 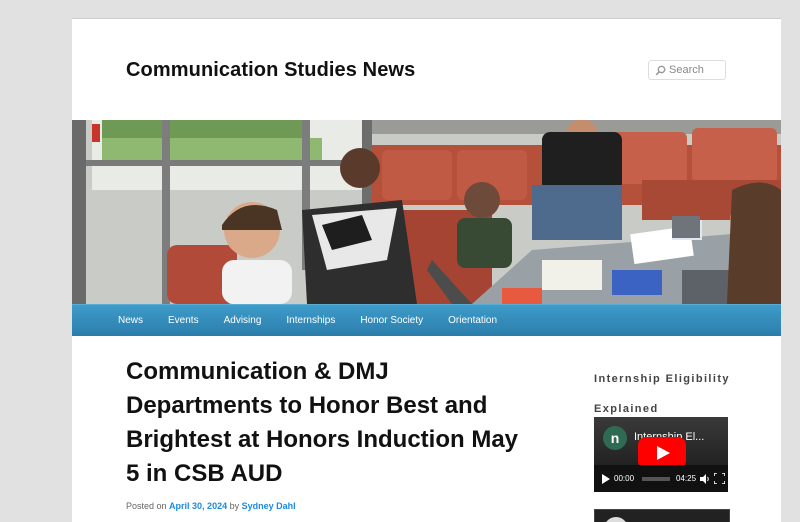 I want to click on nav-item-advising: Advising, so click(x=243, y=320).